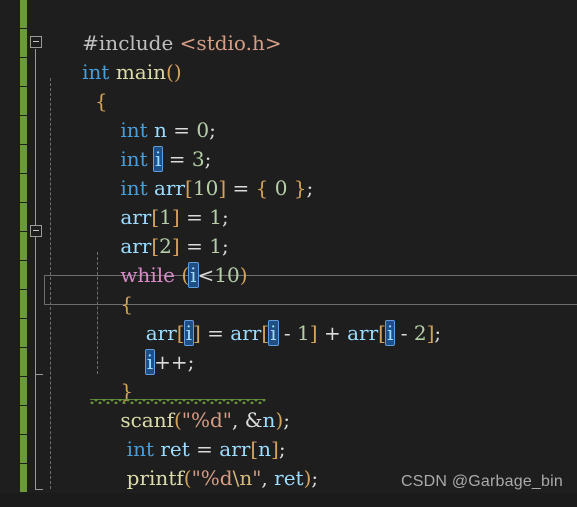 The height and width of the screenshot is (507, 577). What do you see at coordinates (288, 347) in the screenshot?
I see `code-line-12: i++;` at bounding box center [288, 347].